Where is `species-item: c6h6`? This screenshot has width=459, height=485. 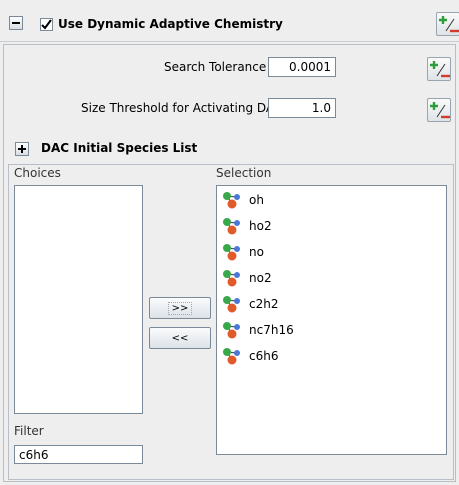 species-item: c6h6 is located at coordinates (249, 356).